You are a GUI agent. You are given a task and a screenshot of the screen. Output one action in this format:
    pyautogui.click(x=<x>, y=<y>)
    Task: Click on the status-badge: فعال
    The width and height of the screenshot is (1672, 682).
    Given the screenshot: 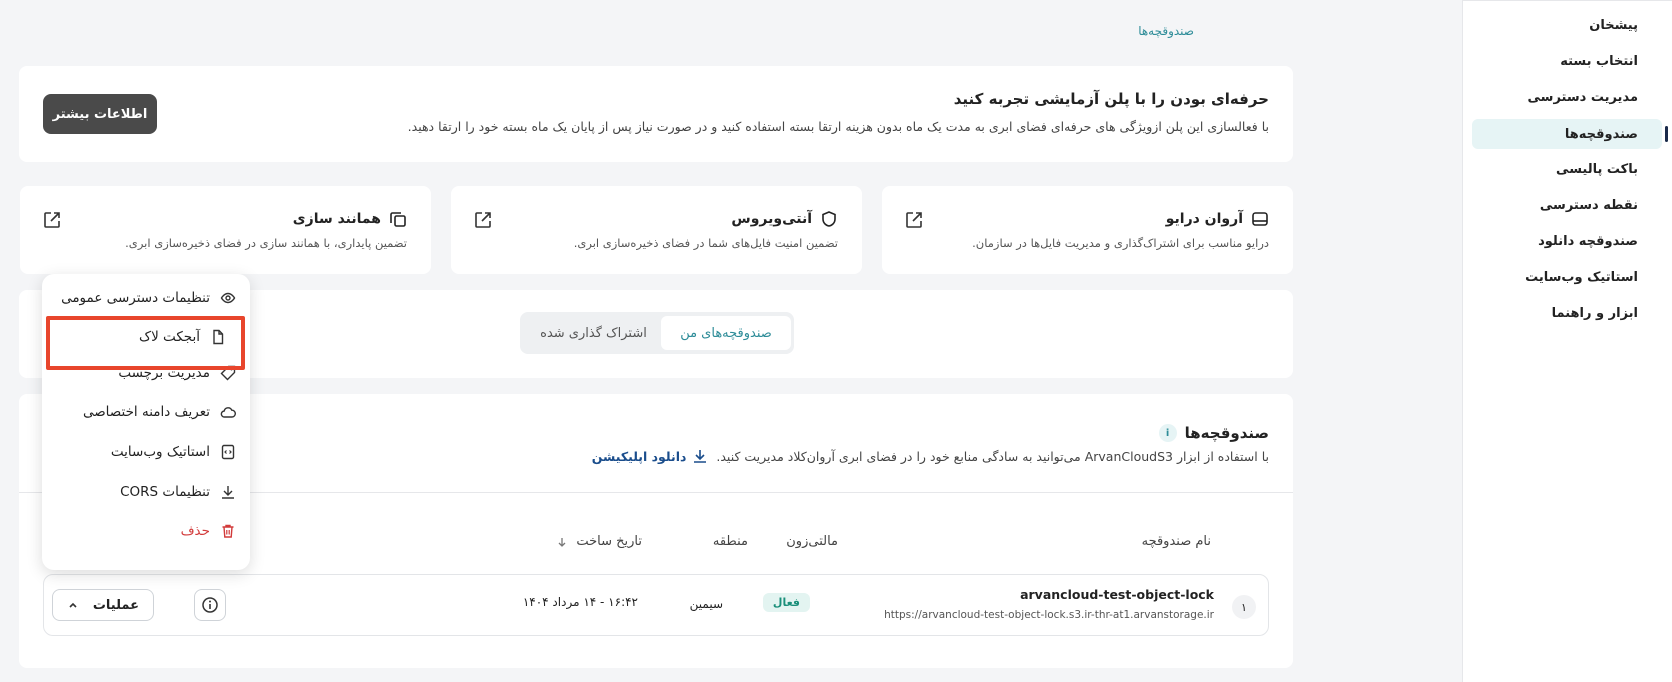 What is the action you would take?
    pyautogui.click(x=786, y=602)
    